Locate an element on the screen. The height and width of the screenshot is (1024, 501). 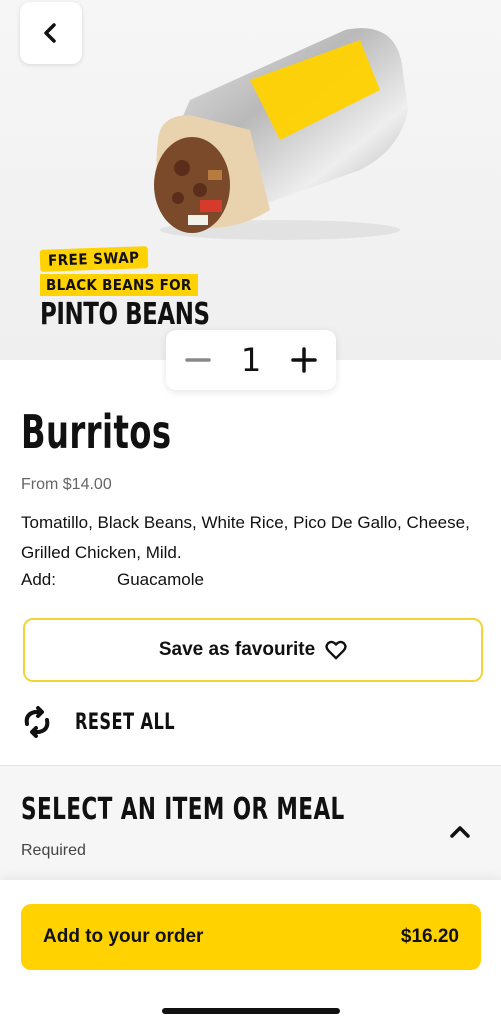
home-indicator is located at coordinates (251, 1011).